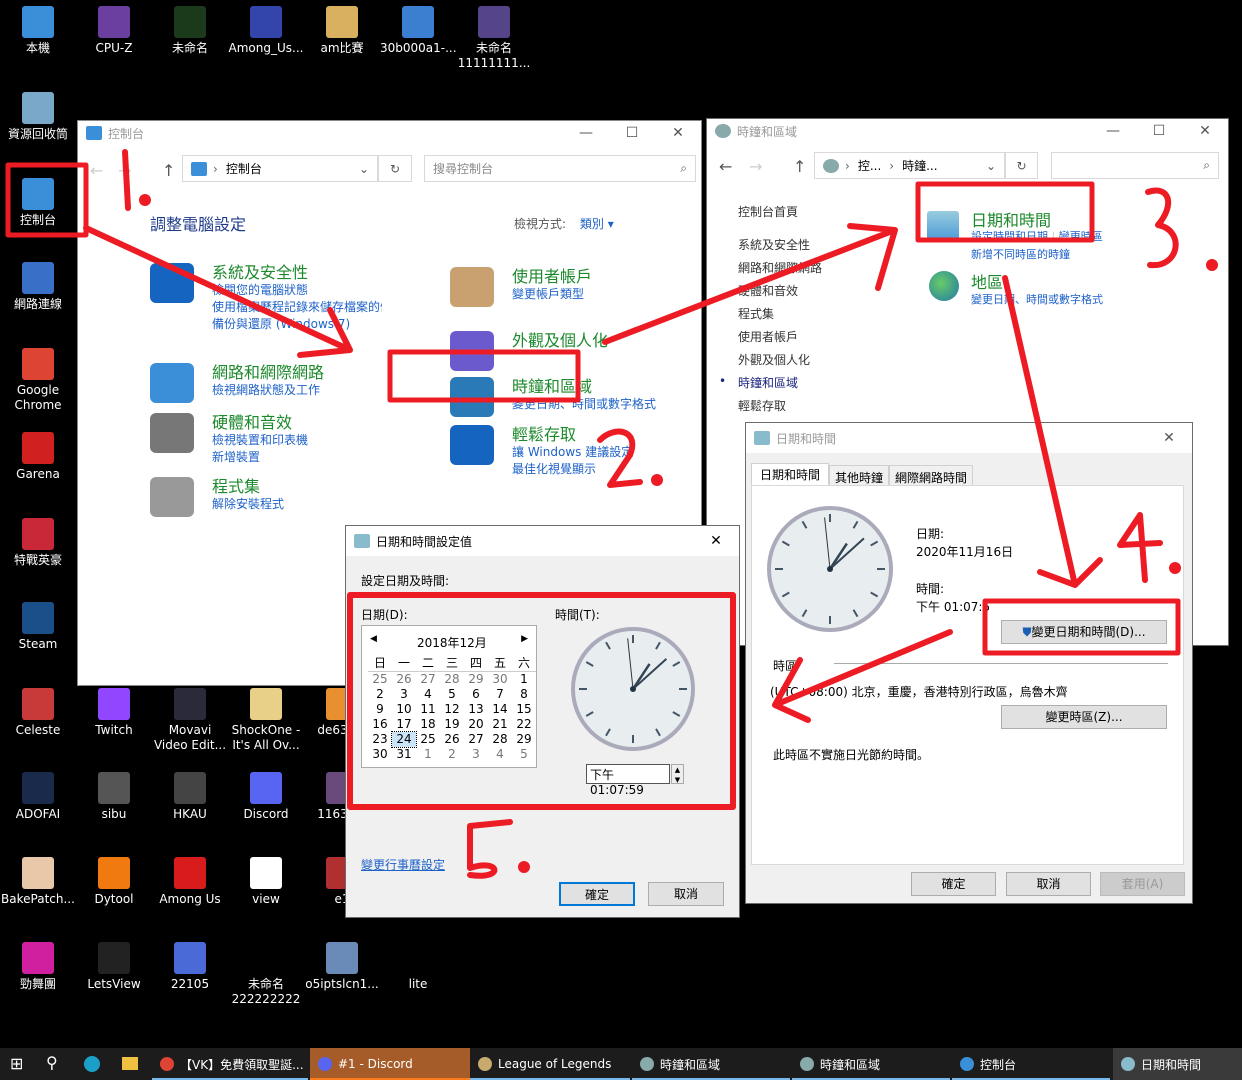 The height and width of the screenshot is (1080, 1242). What do you see at coordinates (114, 882) in the screenshot?
I see `desktop-icon: Dytool` at bounding box center [114, 882].